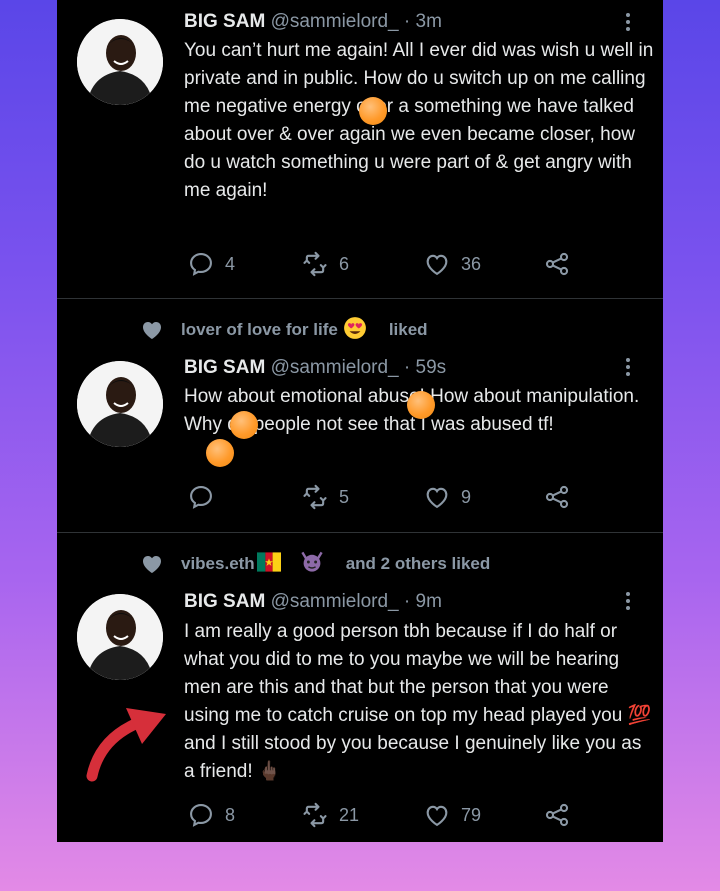  I want to click on like-count: 36, so click(471, 263).